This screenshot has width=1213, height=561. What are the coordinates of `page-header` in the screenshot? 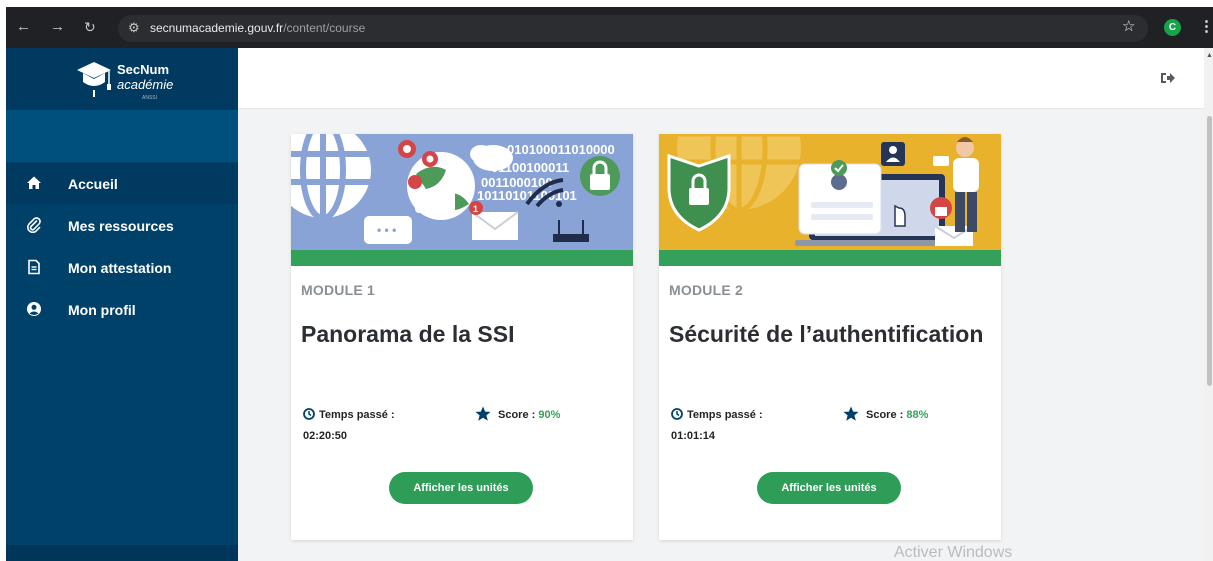 It's located at (721, 78).